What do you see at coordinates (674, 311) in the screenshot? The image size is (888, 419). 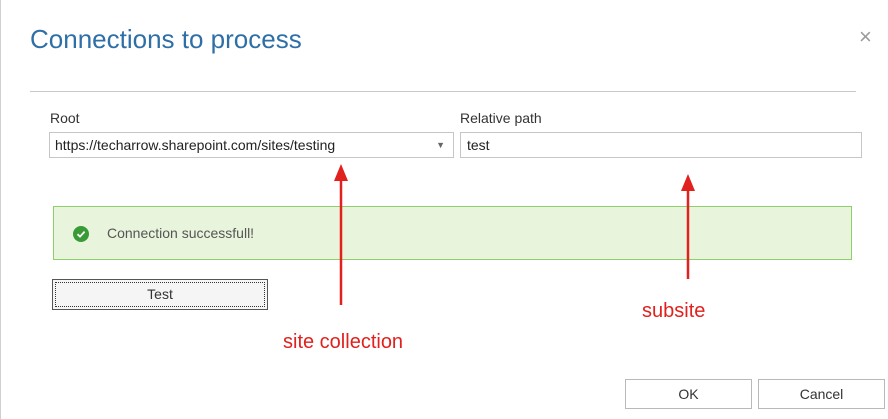 I see `subsite-annotation: subsite` at bounding box center [674, 311].